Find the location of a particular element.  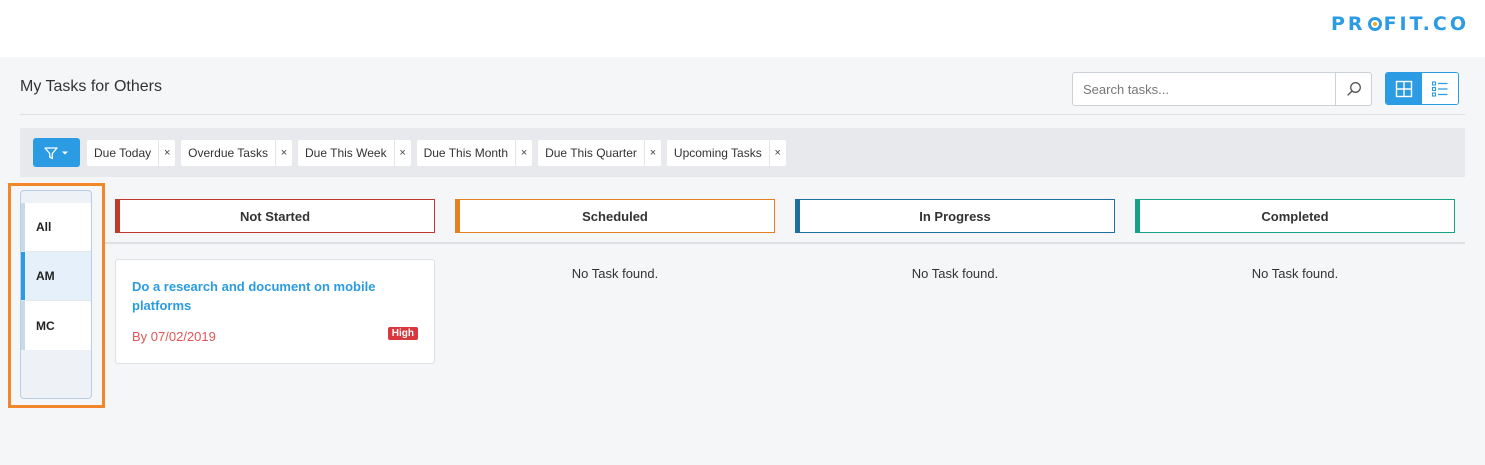

filter-chip-overdue-tasks: Overdue Tasks × is located at coordinates (236, 152).